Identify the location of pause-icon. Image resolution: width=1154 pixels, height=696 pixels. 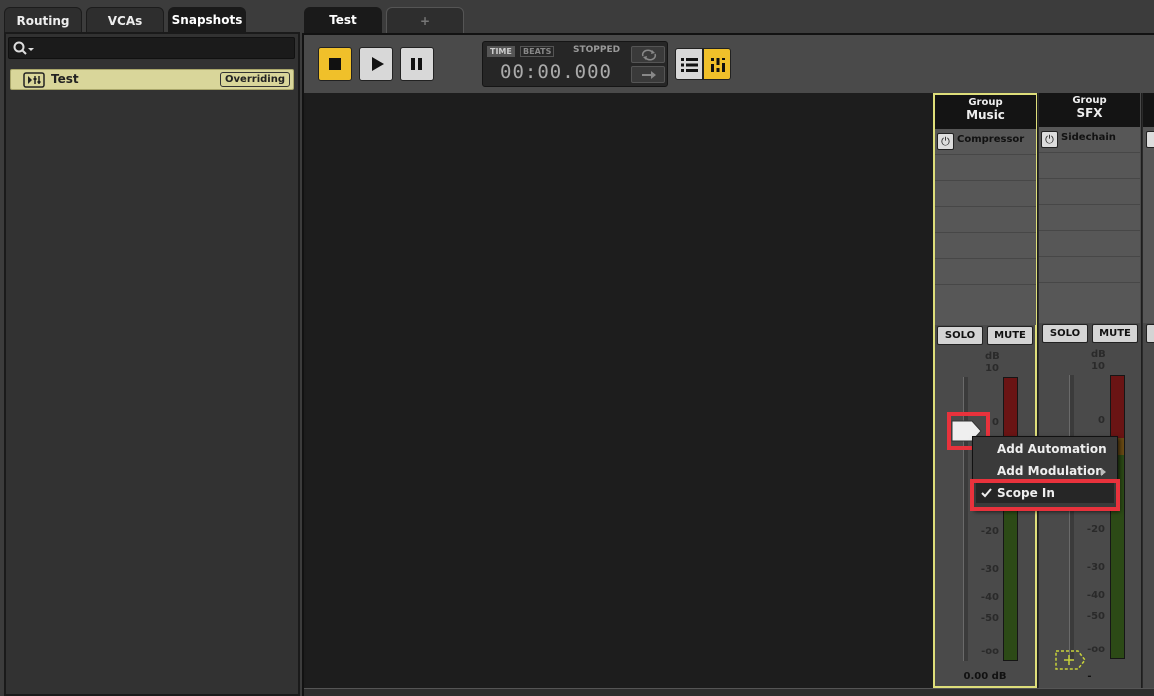
(416, 64).